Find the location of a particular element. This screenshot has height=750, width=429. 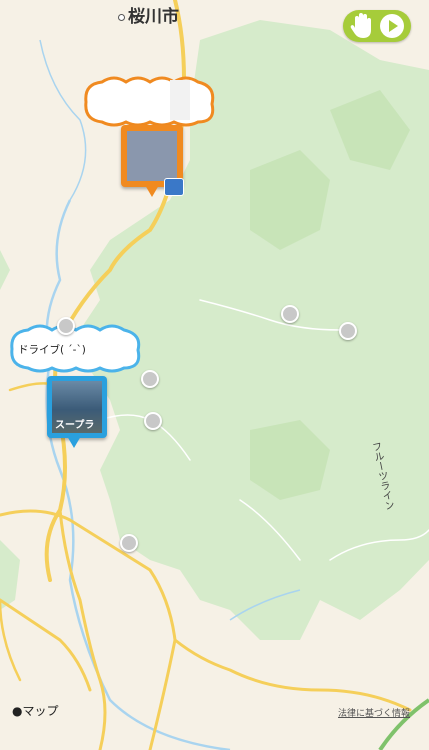

route-shield-icon is located at coordinates (174, 187).